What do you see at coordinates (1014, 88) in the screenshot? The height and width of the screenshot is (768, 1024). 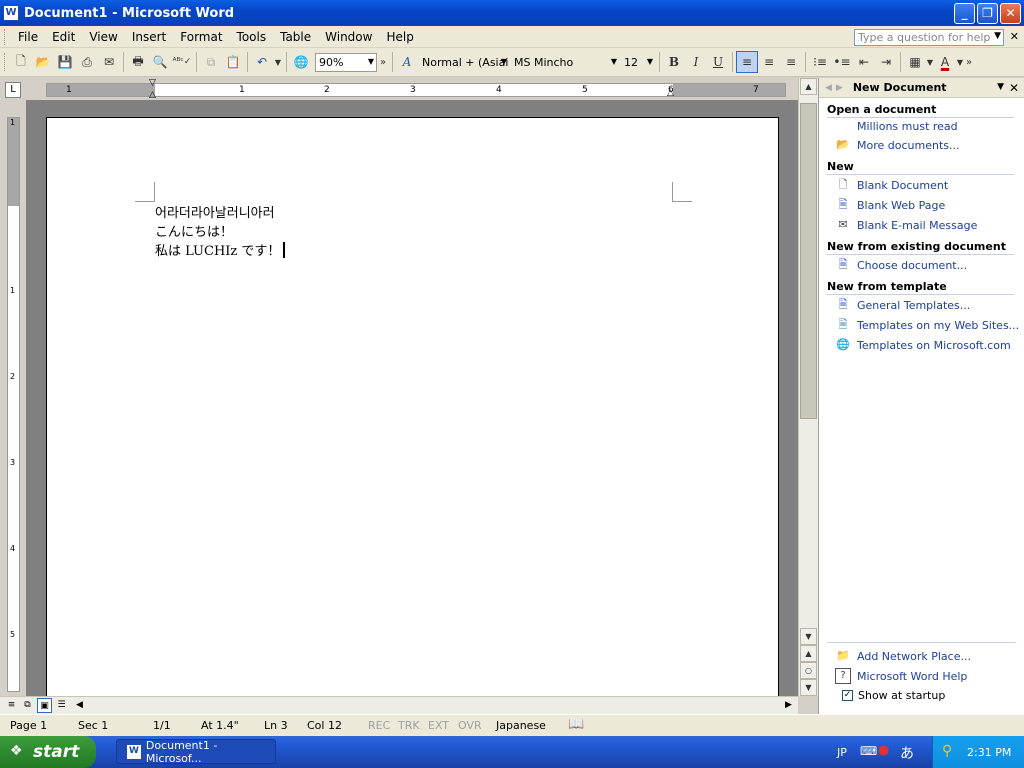 I see `close-icon: ✕` at bounding box center [1014, 88].